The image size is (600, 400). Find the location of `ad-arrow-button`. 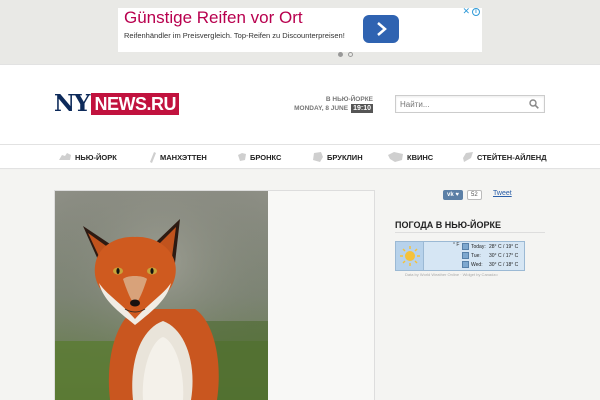

ad-arrow-button is located at coordinates (381, 29).